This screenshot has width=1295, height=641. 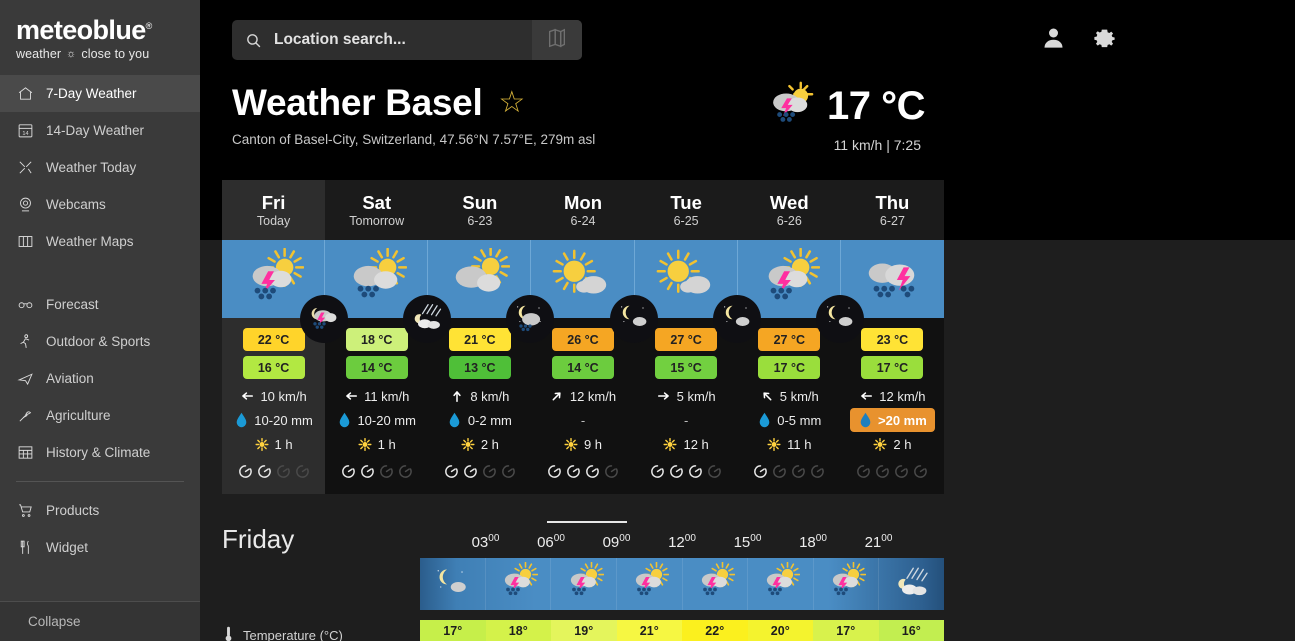 What do you see at coordinates (489, 444) in the screenshot?
I see `sunshine-value: 2 h` at bounding box center [489, 444].